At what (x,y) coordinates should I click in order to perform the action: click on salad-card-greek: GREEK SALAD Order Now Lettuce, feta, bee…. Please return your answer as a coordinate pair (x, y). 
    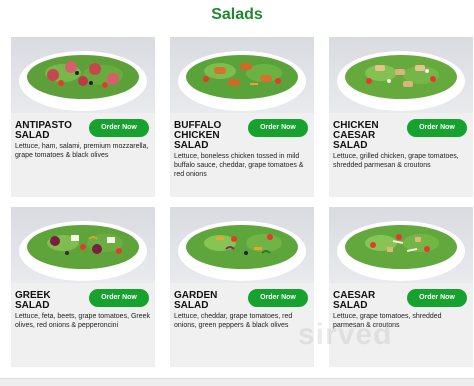
    Looking at the image, I should click on (83, 287).